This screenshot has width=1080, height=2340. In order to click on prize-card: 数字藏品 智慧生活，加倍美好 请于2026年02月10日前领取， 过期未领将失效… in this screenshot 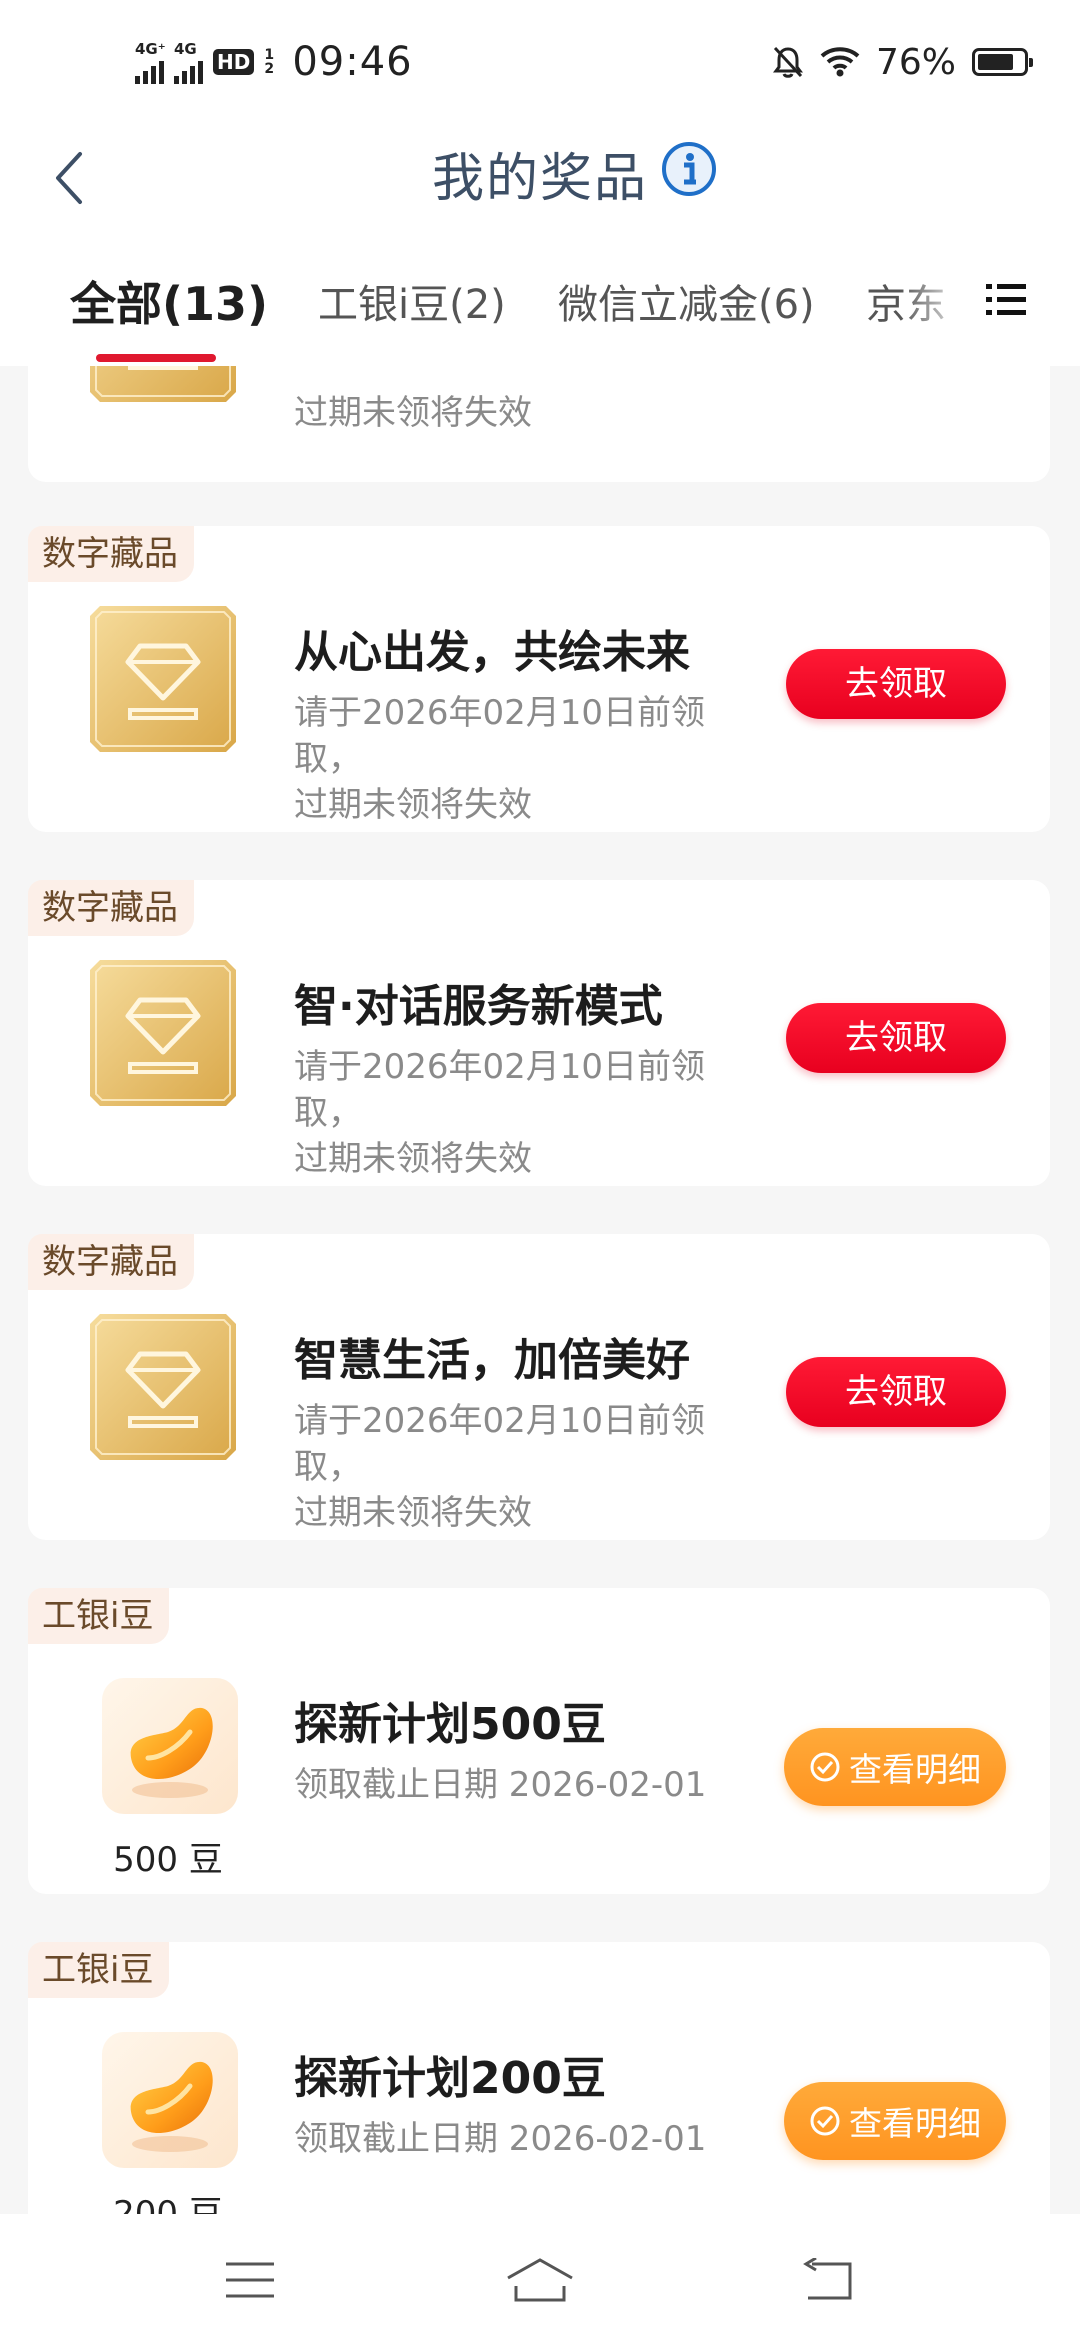, I will do `click(539, 1387)`.